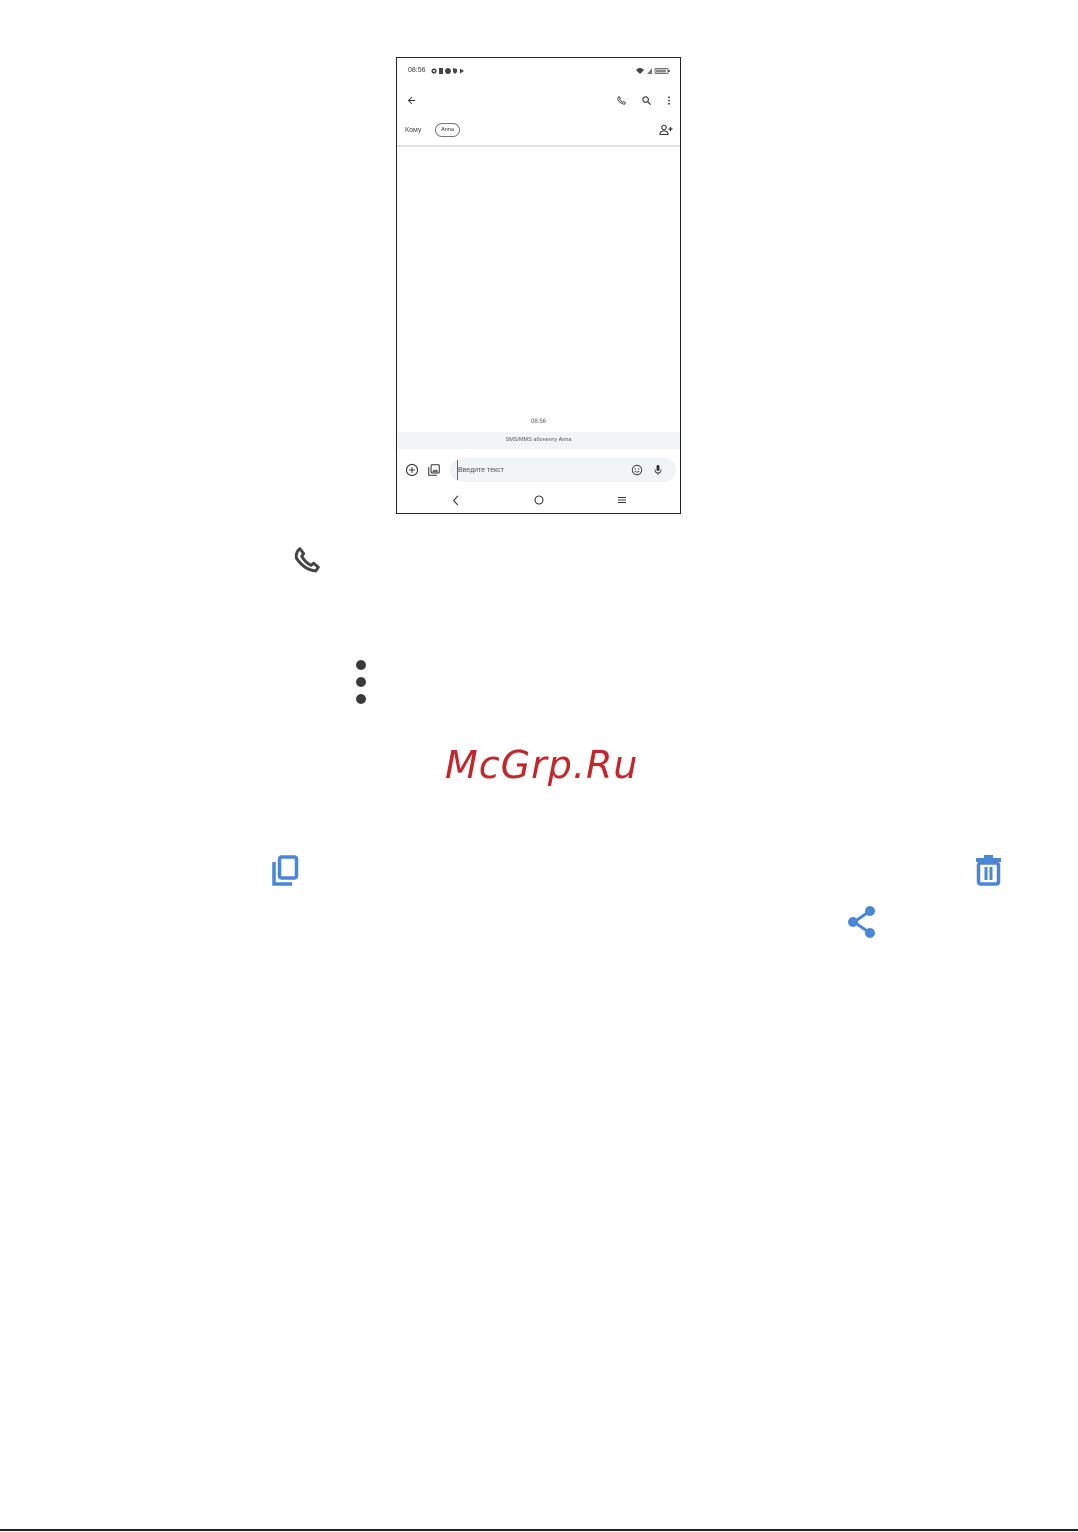  Describe the element at coordinates (434, 71) in the screenshot. I see `gear-icon` at that location.